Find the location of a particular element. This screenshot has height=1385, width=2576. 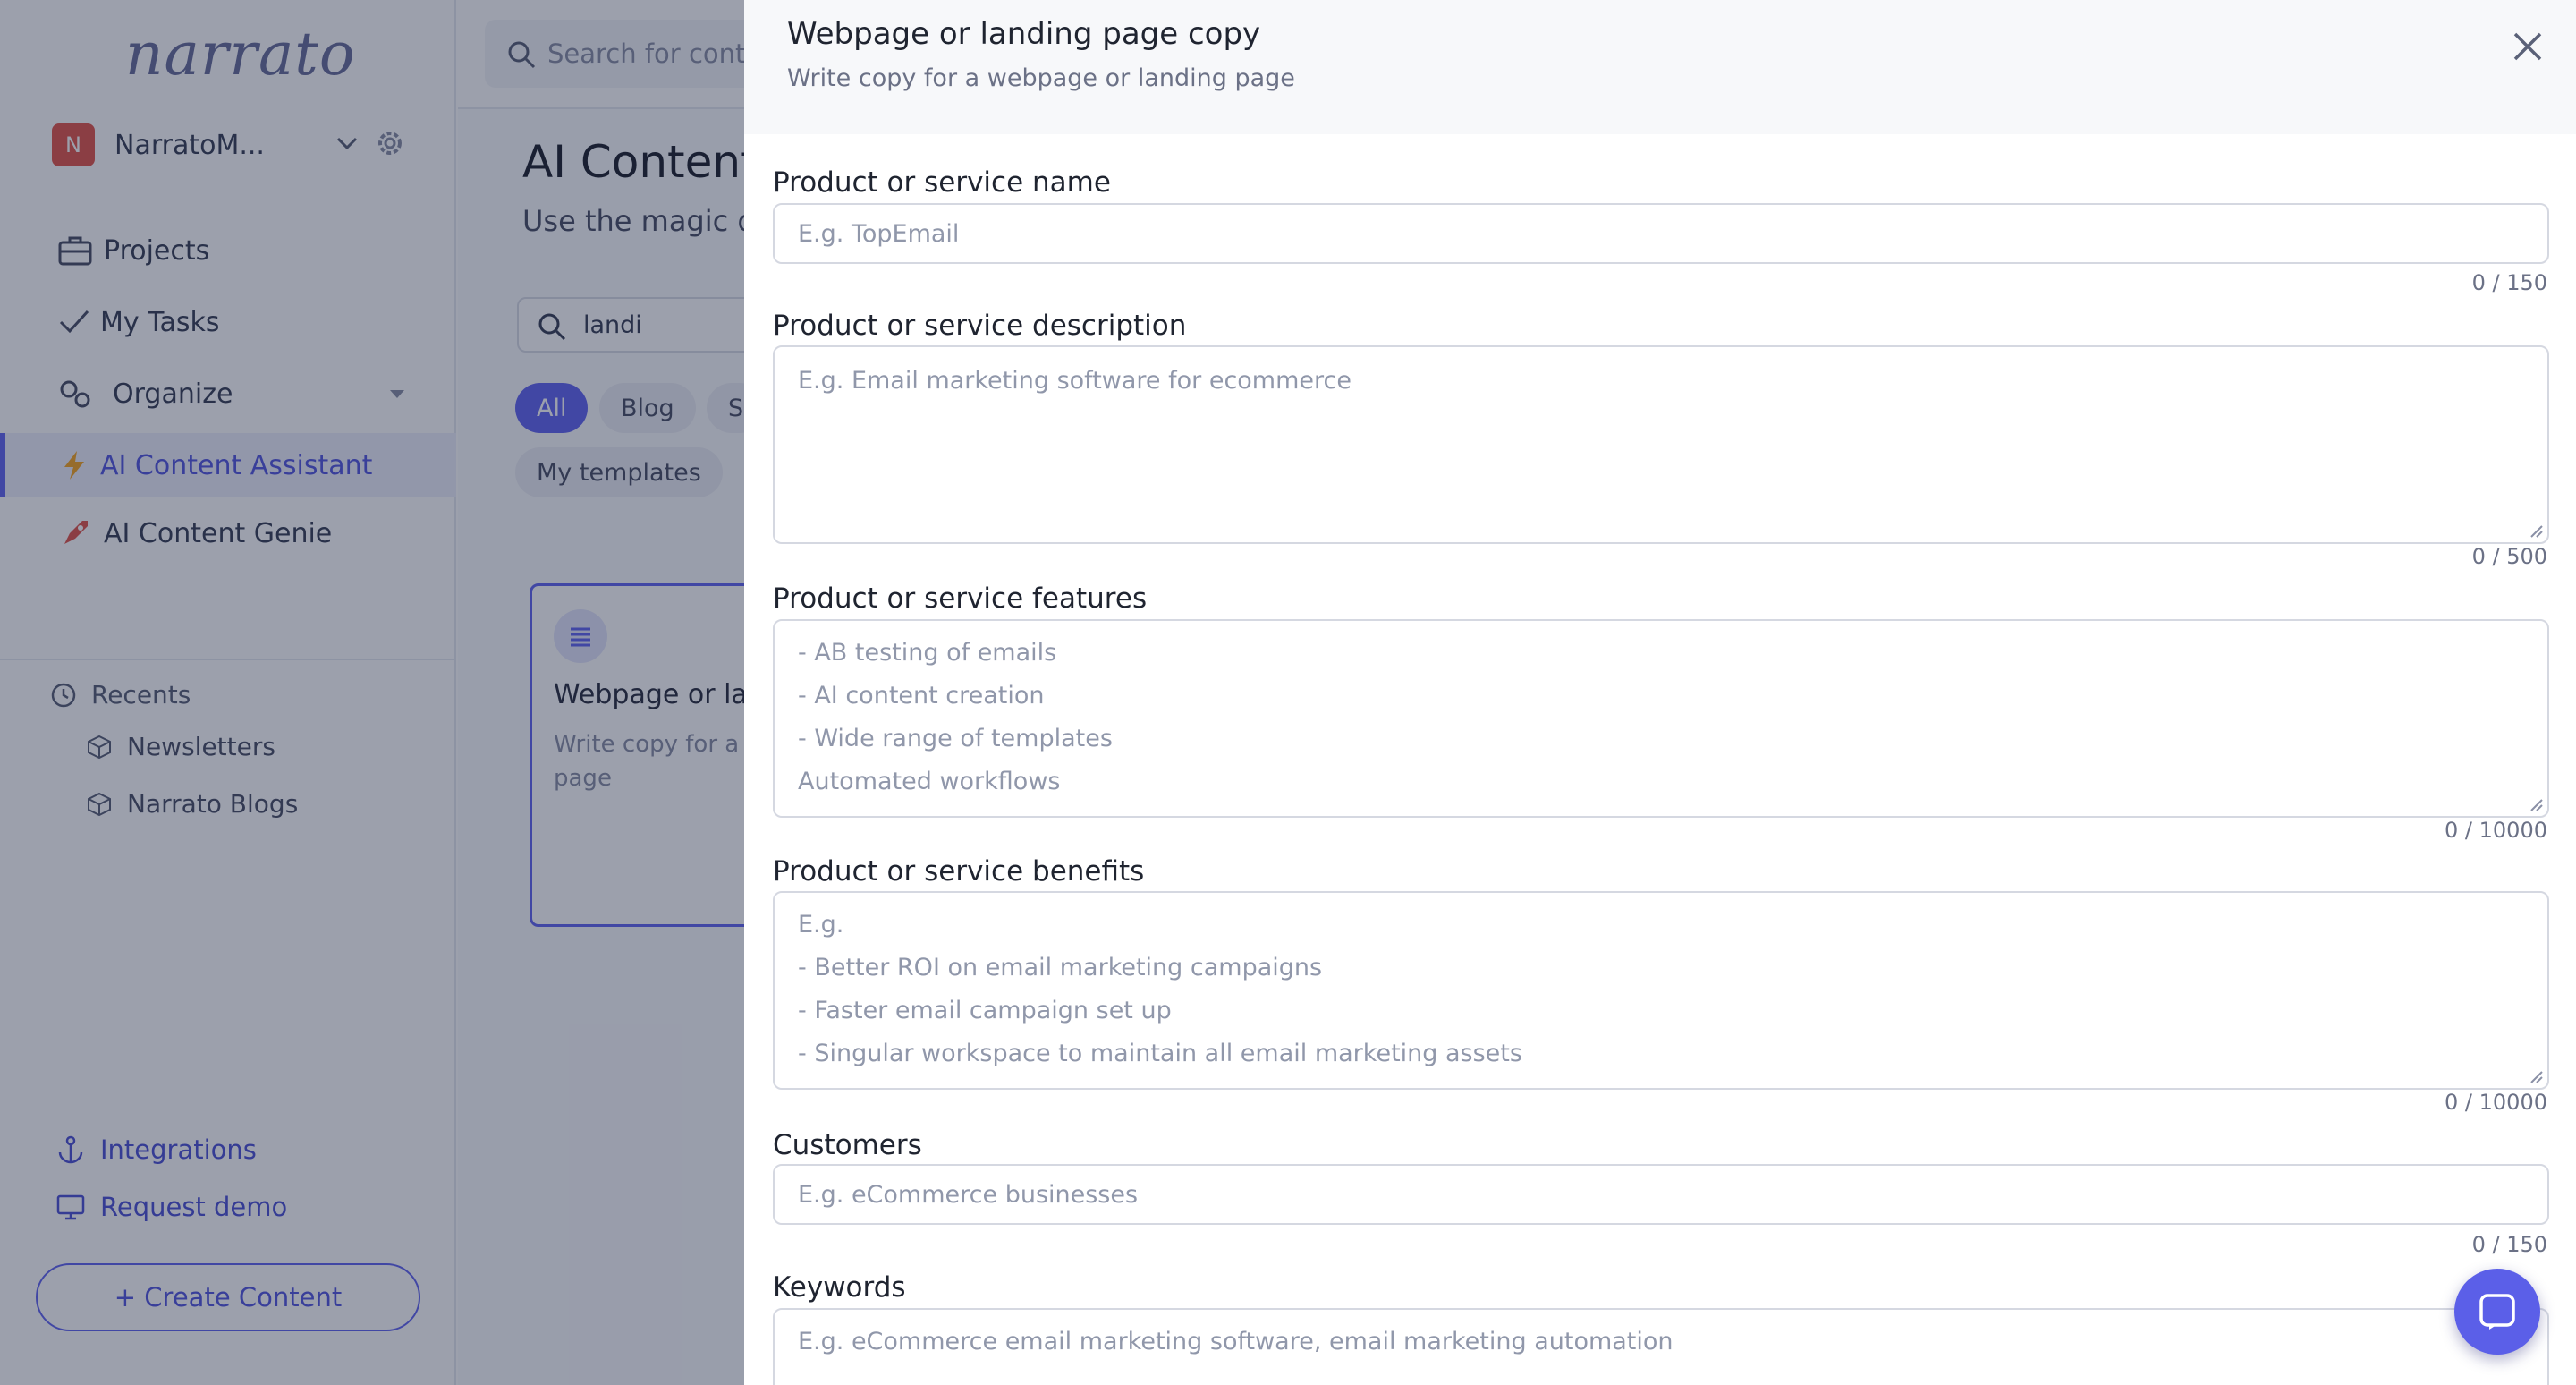

chat-icon is located at coordinates (2497, 1312).